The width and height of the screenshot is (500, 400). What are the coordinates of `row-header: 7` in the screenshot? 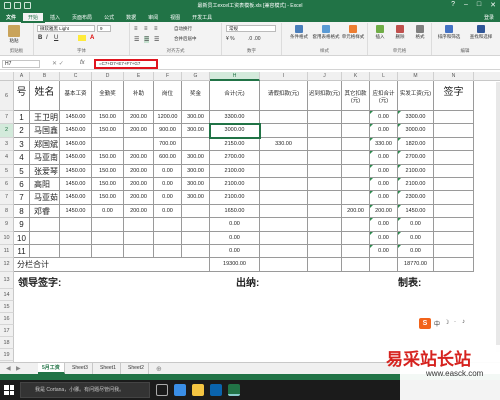 It's located at (7, 198).